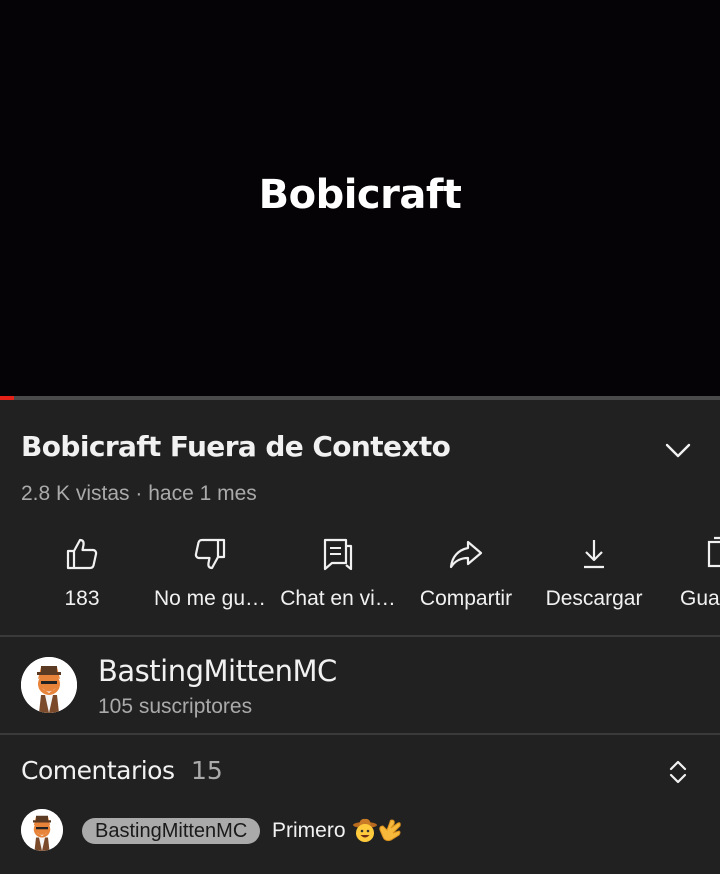  Describe the element at coordinates (7, 398) in the screenshot. I see `progress-bar-fill` at that location.